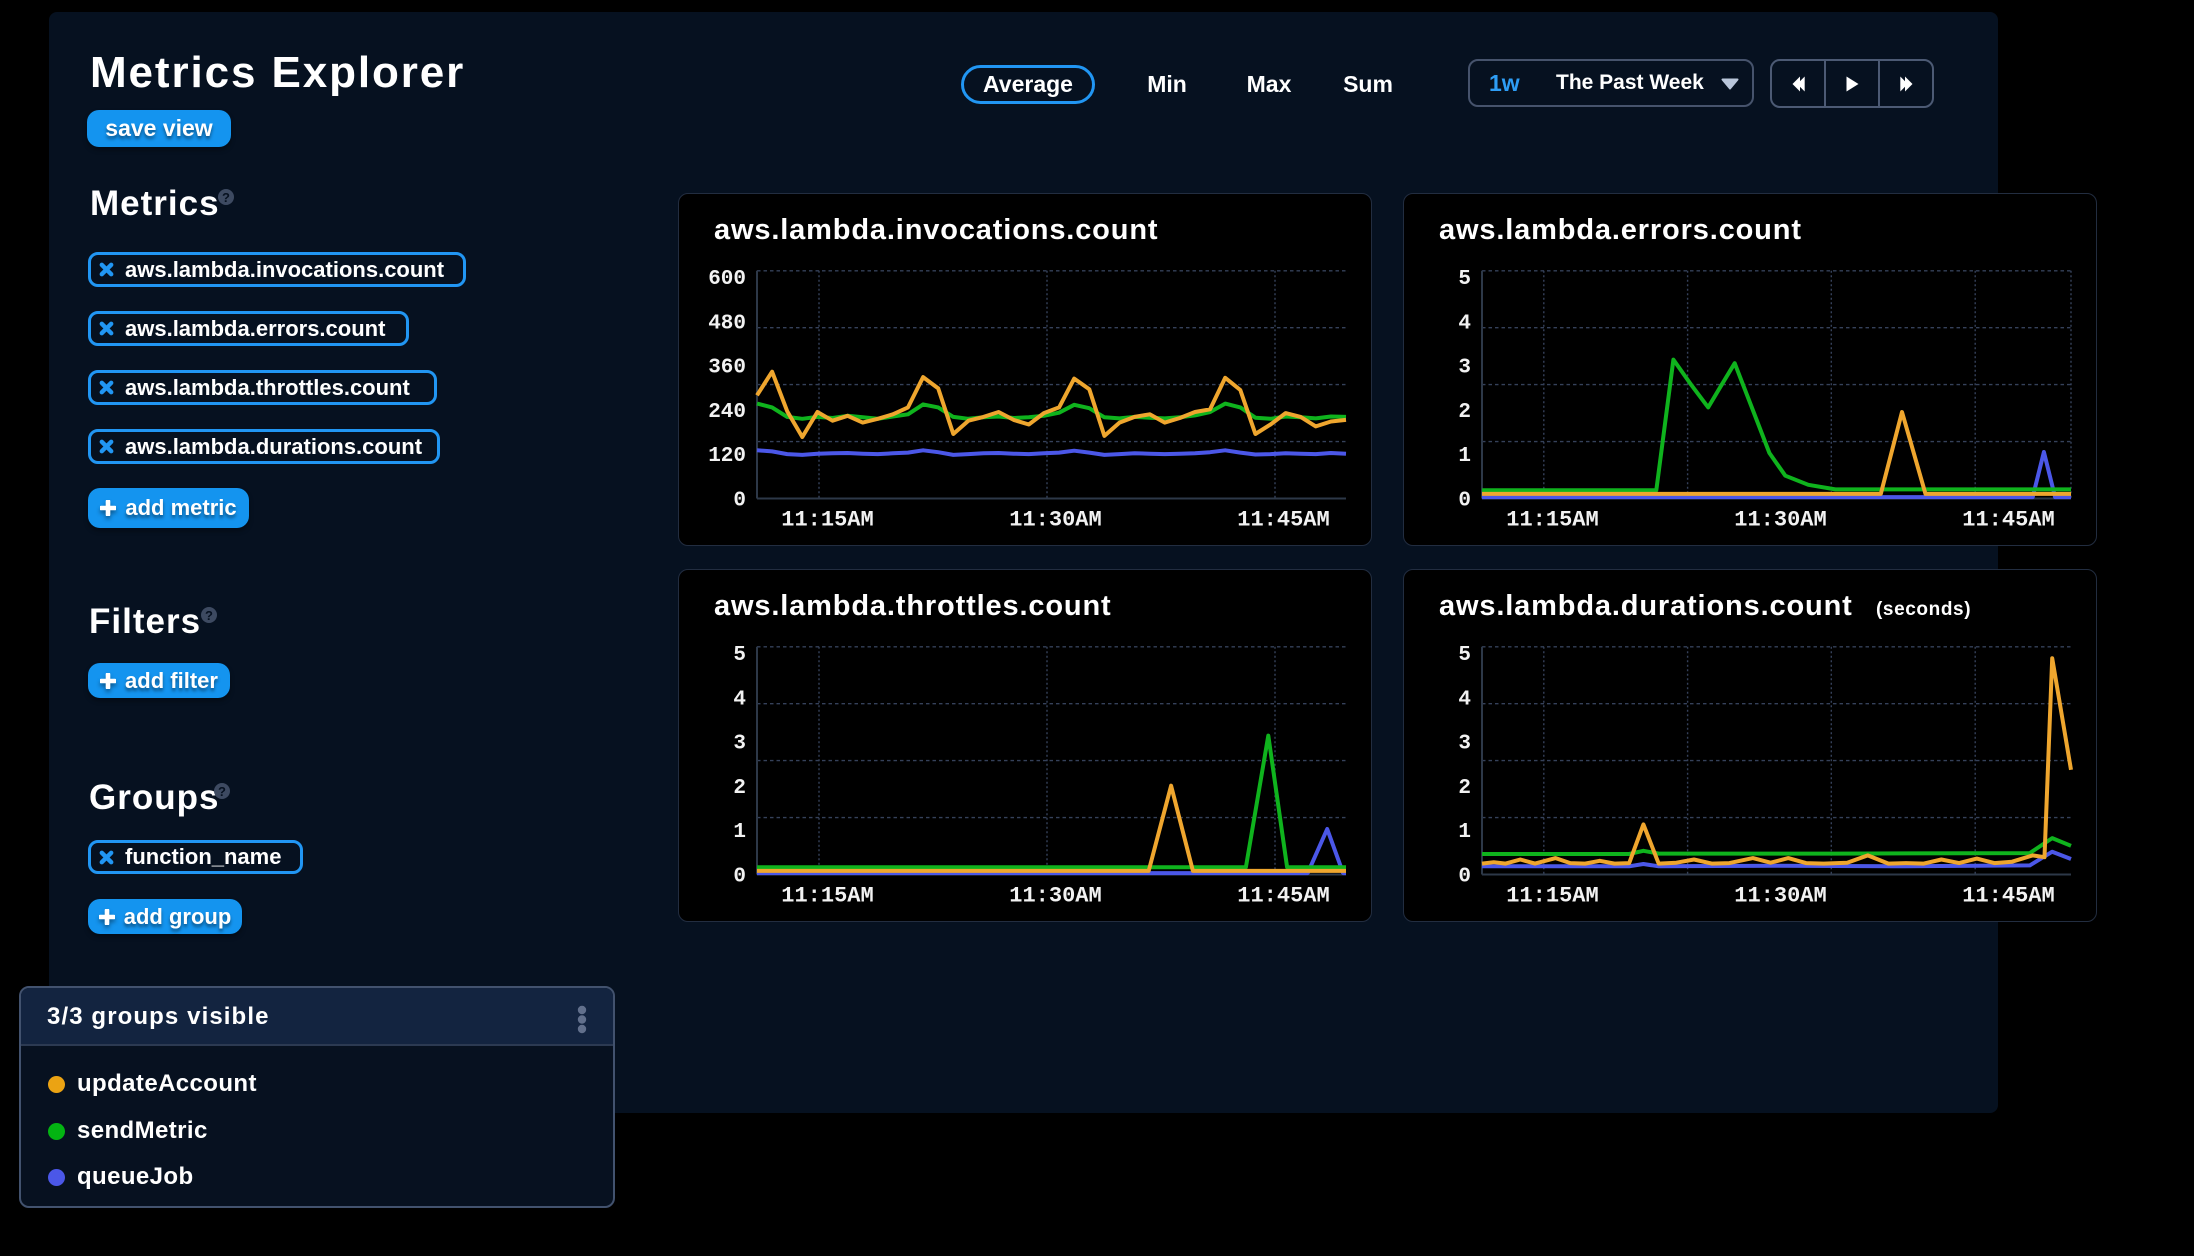 This screenshot has height=1256, width=2194. I want to click on svg-text: 600, so click(727, 279).